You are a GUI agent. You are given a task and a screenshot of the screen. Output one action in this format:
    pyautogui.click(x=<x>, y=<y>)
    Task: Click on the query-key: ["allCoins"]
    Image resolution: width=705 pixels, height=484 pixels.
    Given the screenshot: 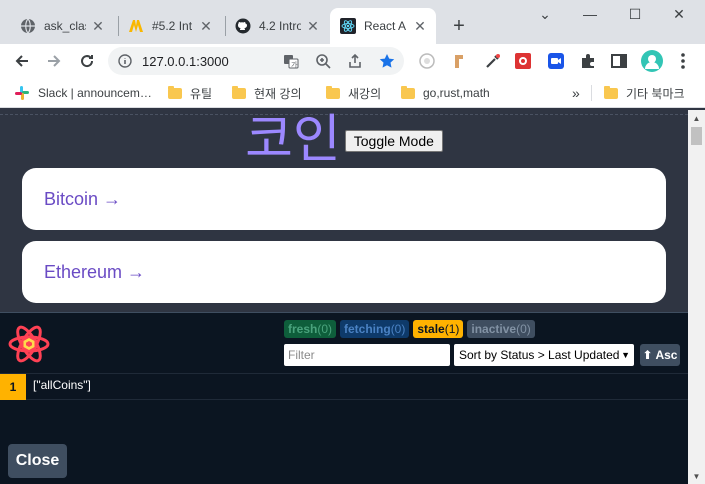 What is the action you would take?
    pyautogui.click(x=62, y=385)
    